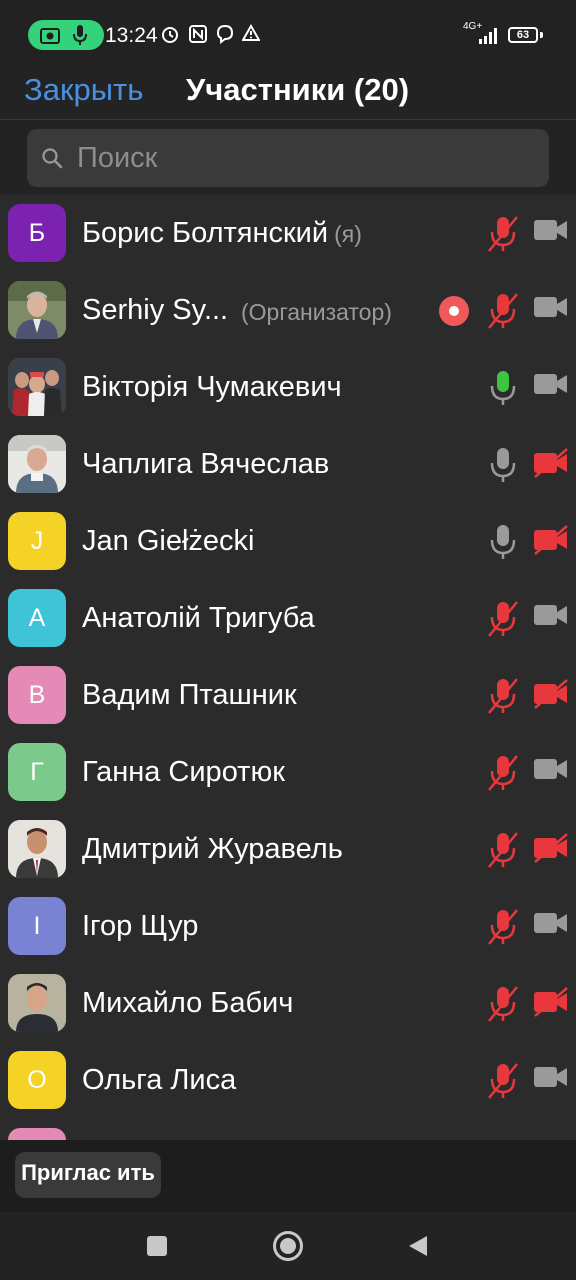 This screenshot has height=1280, width=576. I want to click on search-bar, so click(288, 158).